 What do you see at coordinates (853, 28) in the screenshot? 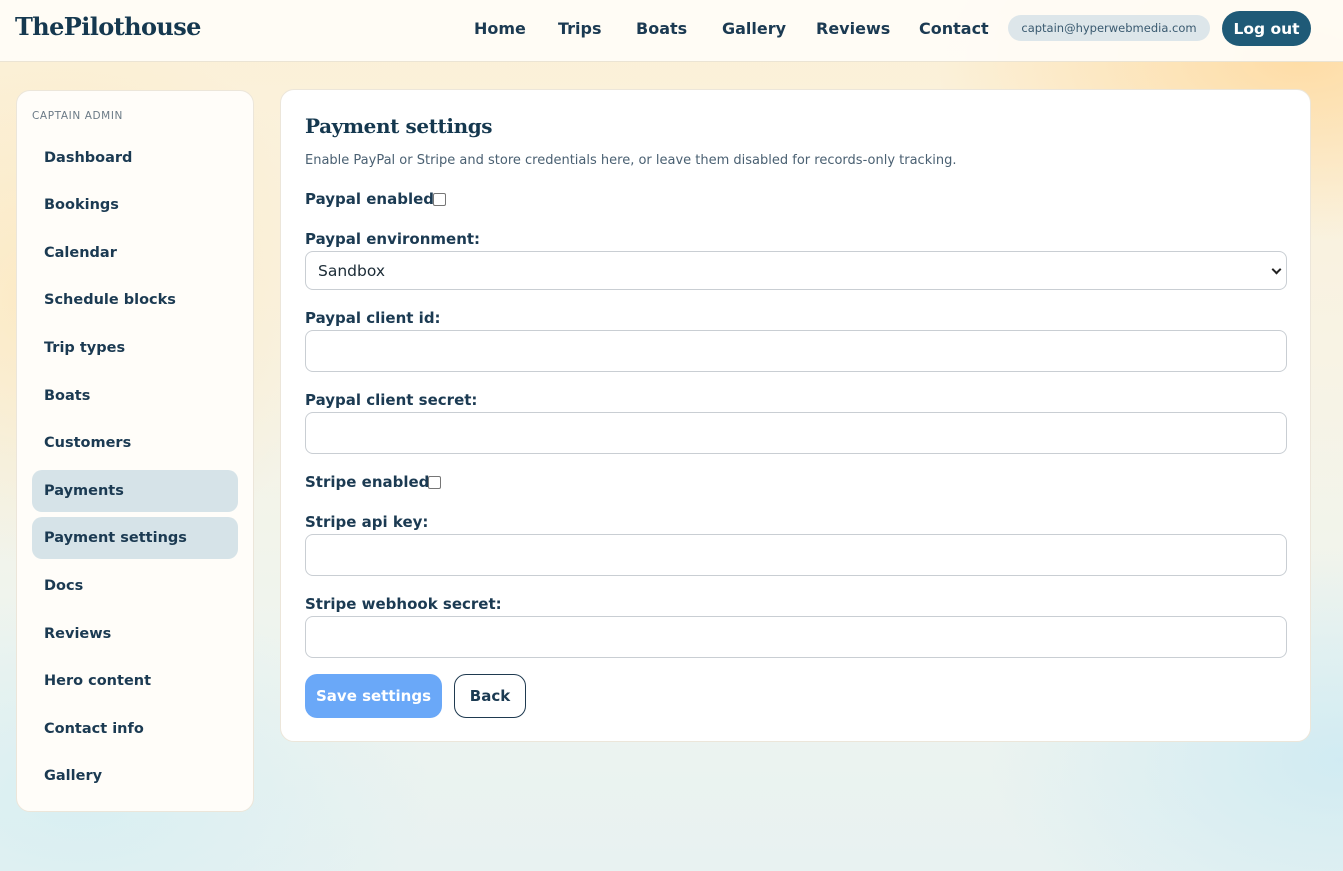
I see `nav-reviews: Reviews` at bounding box center [853, 28].